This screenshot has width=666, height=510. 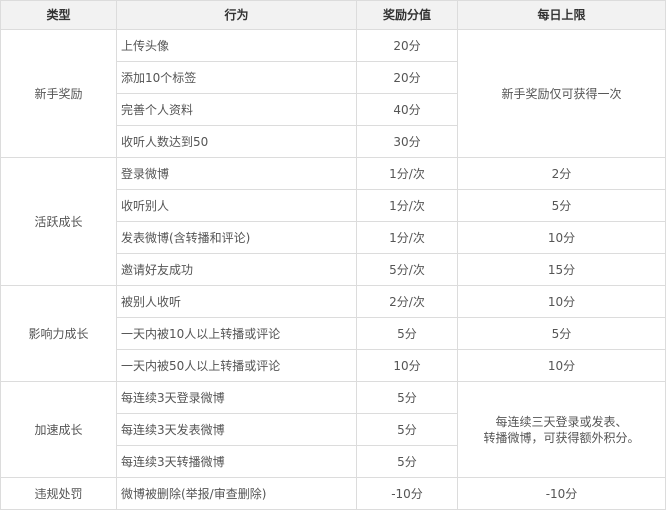 What do you see at coordinates (407, 15) in the screenshot?
I see `header-points: 奖励分值` at bounding box center [407, 15].